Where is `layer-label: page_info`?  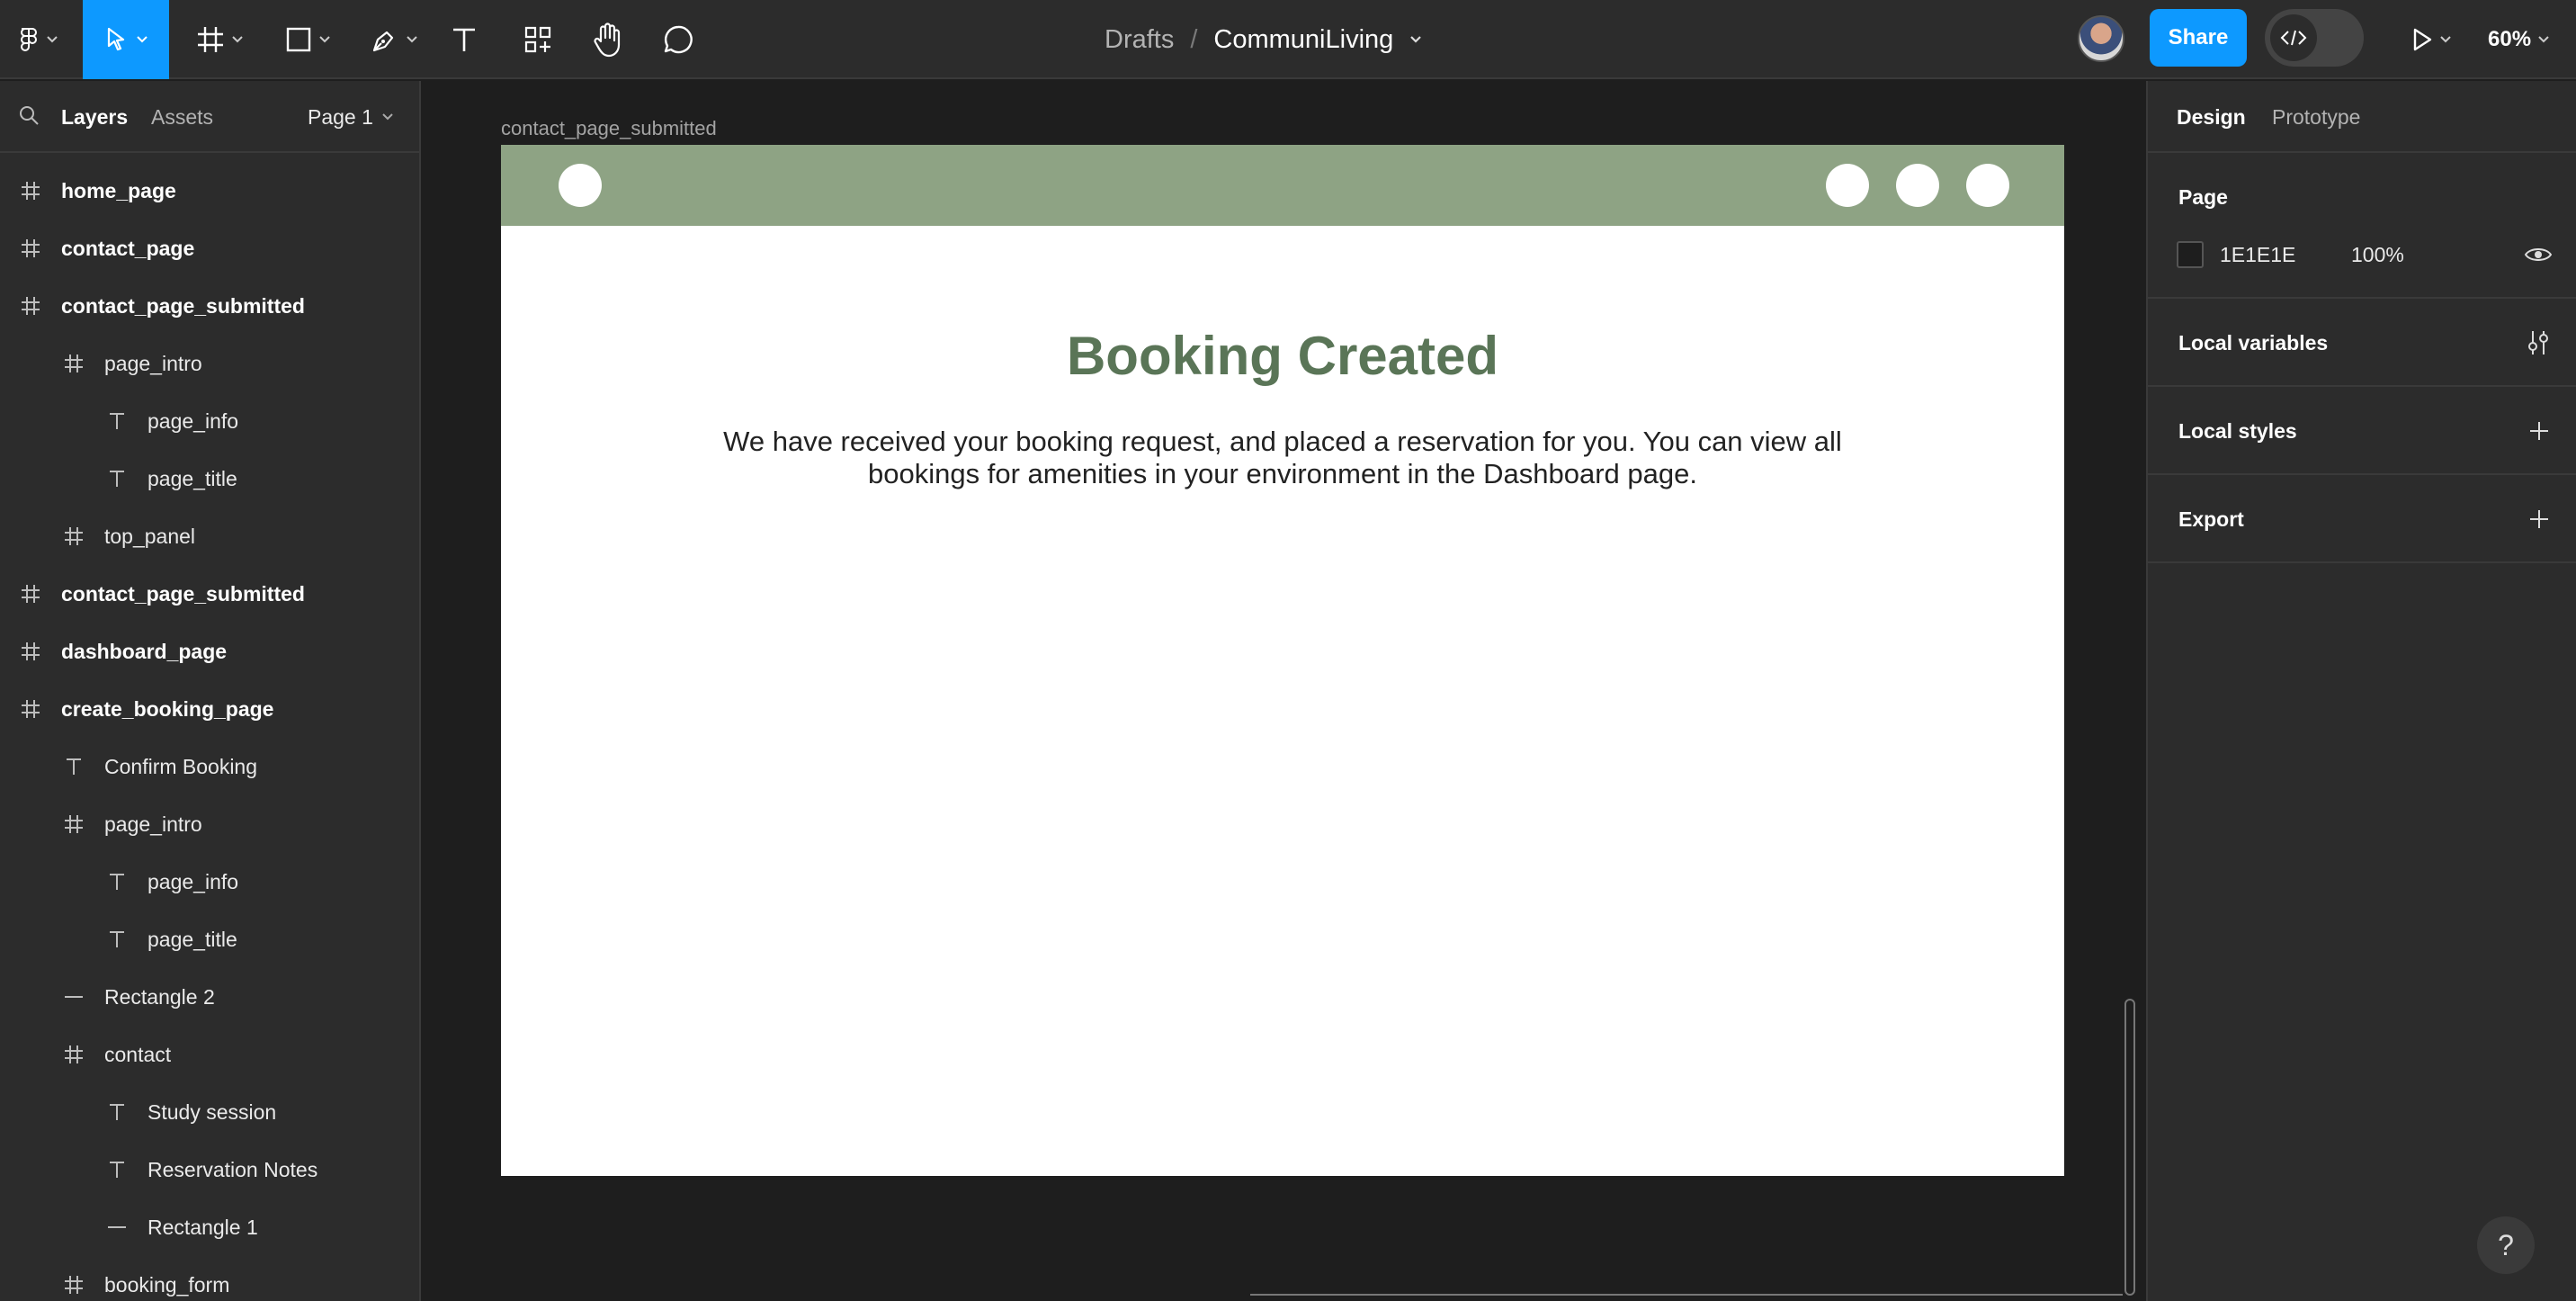
layer-label: page_info is located at coordinates (193, 881).